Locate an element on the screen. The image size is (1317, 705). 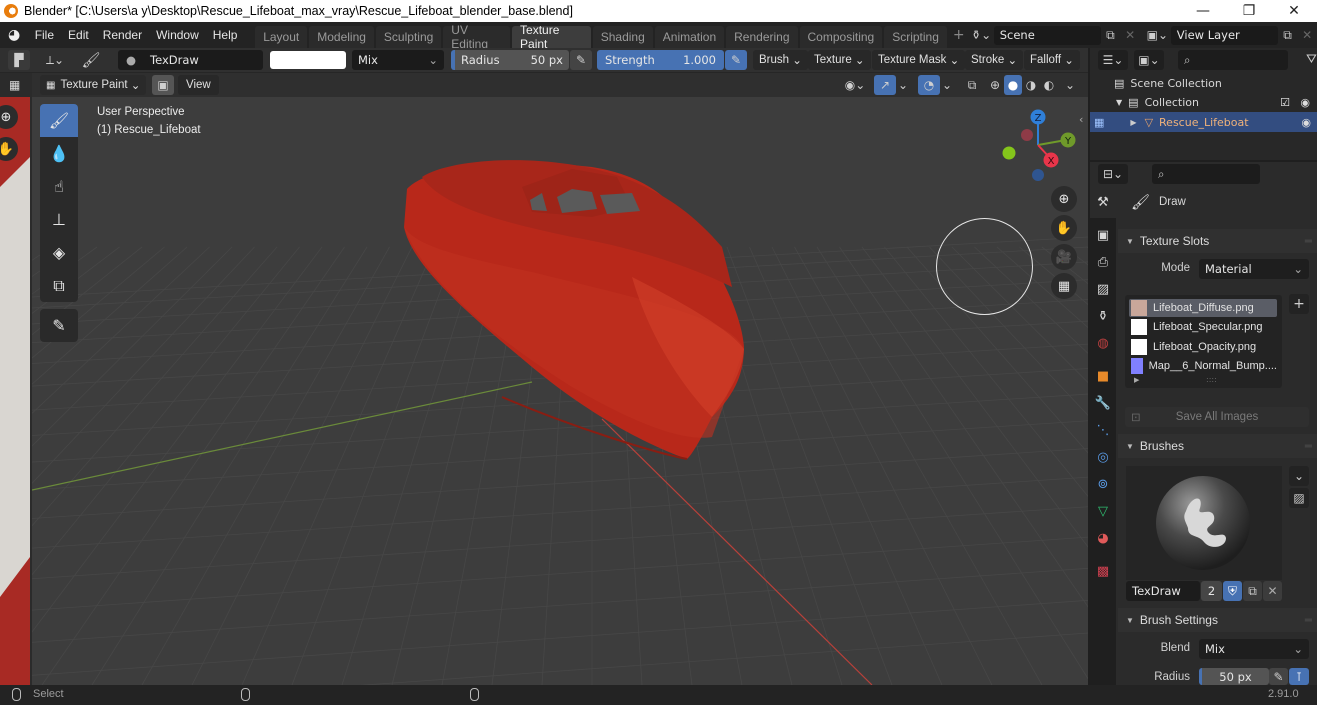
tab-uv-editing: UV Editing is located at coordinates (477, 37).